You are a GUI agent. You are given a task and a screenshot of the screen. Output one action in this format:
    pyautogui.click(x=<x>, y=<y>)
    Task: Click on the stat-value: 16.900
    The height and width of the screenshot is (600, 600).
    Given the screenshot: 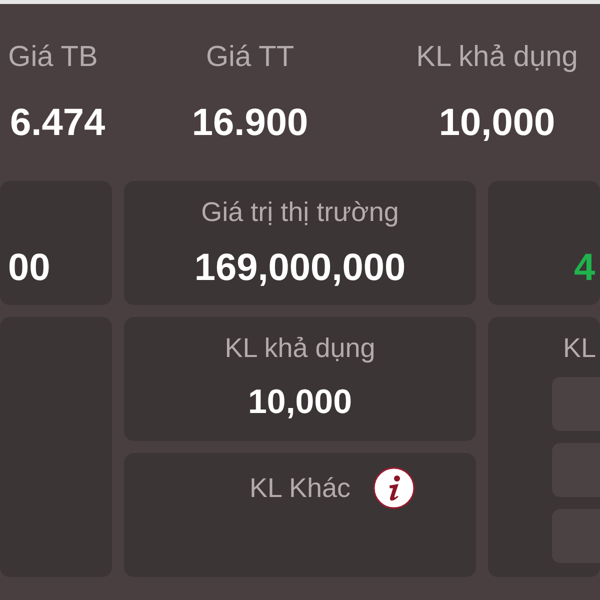 What is the action you would take?
    pyautogui.click(x=250, y=123)
    